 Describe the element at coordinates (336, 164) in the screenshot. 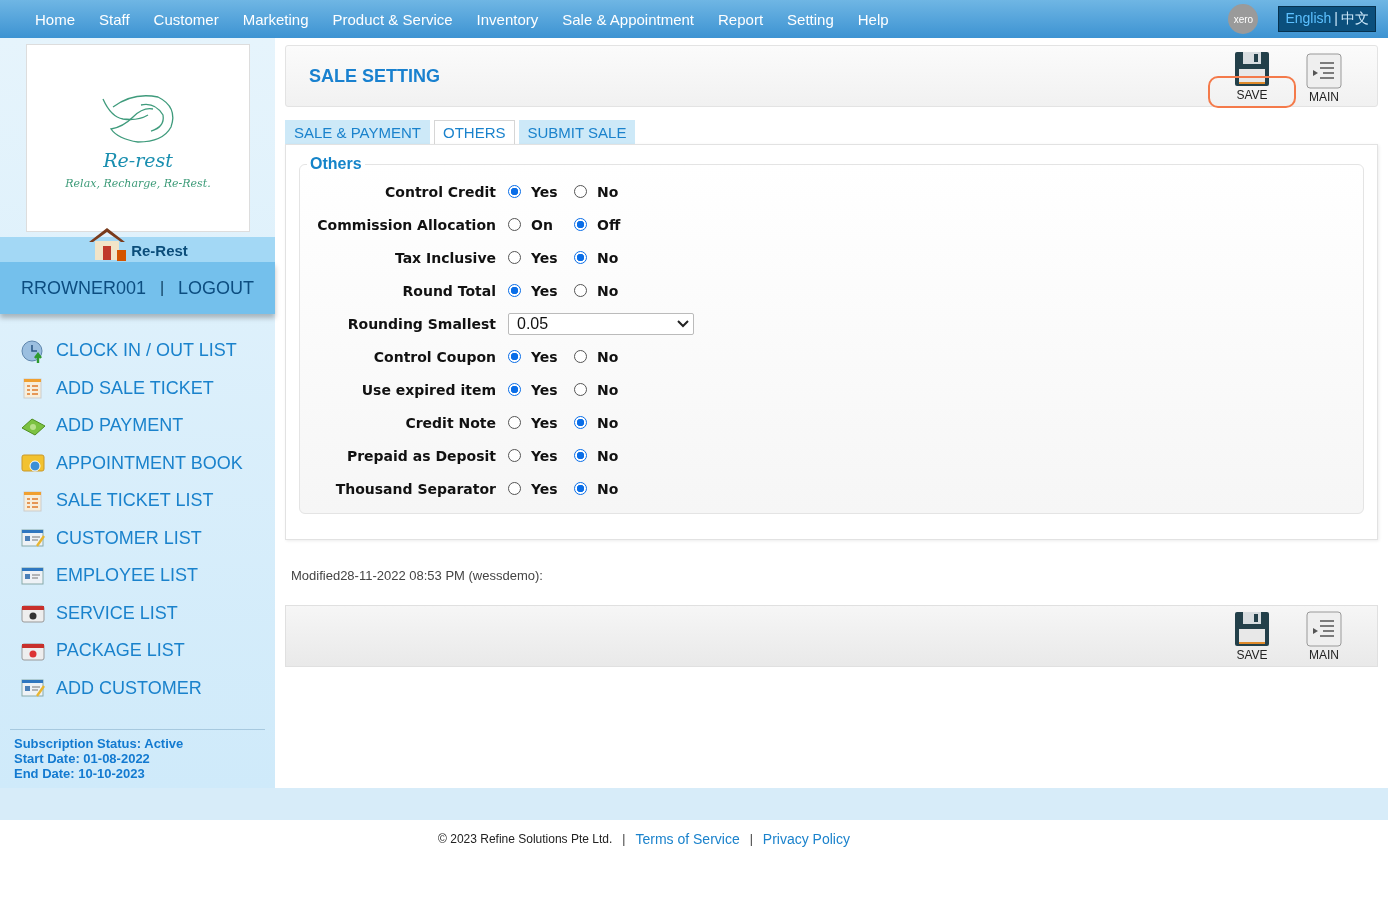

I see `section-title: Others` at that location.